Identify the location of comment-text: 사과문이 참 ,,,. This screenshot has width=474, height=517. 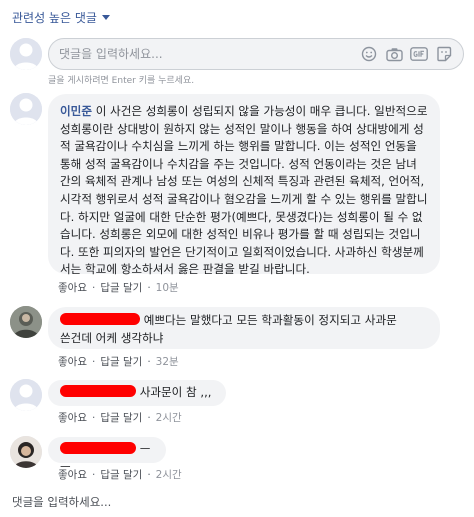
(175, 392).